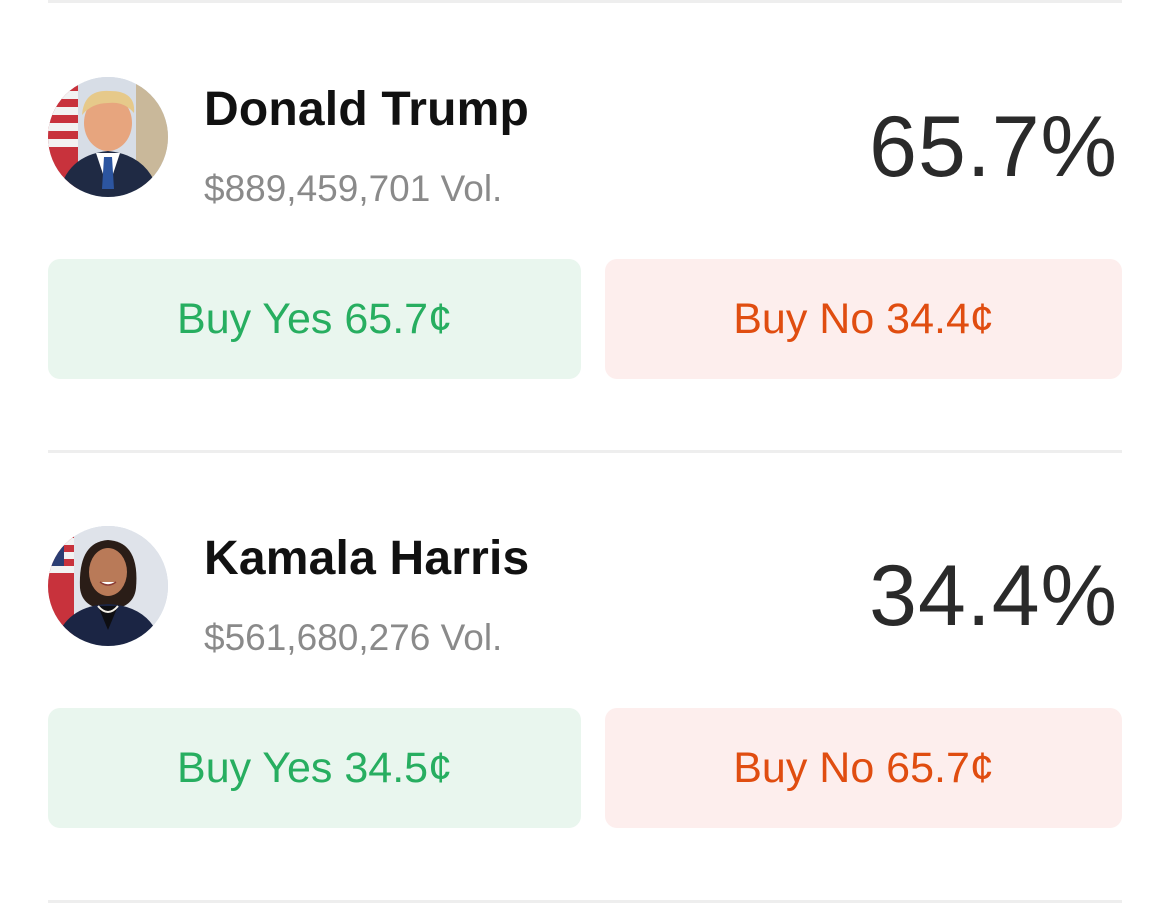  Describe the element at coordinates (314, 768) in the screenshot. I see `buy-yes-button: Buy Yes 34.5¢` at that location.